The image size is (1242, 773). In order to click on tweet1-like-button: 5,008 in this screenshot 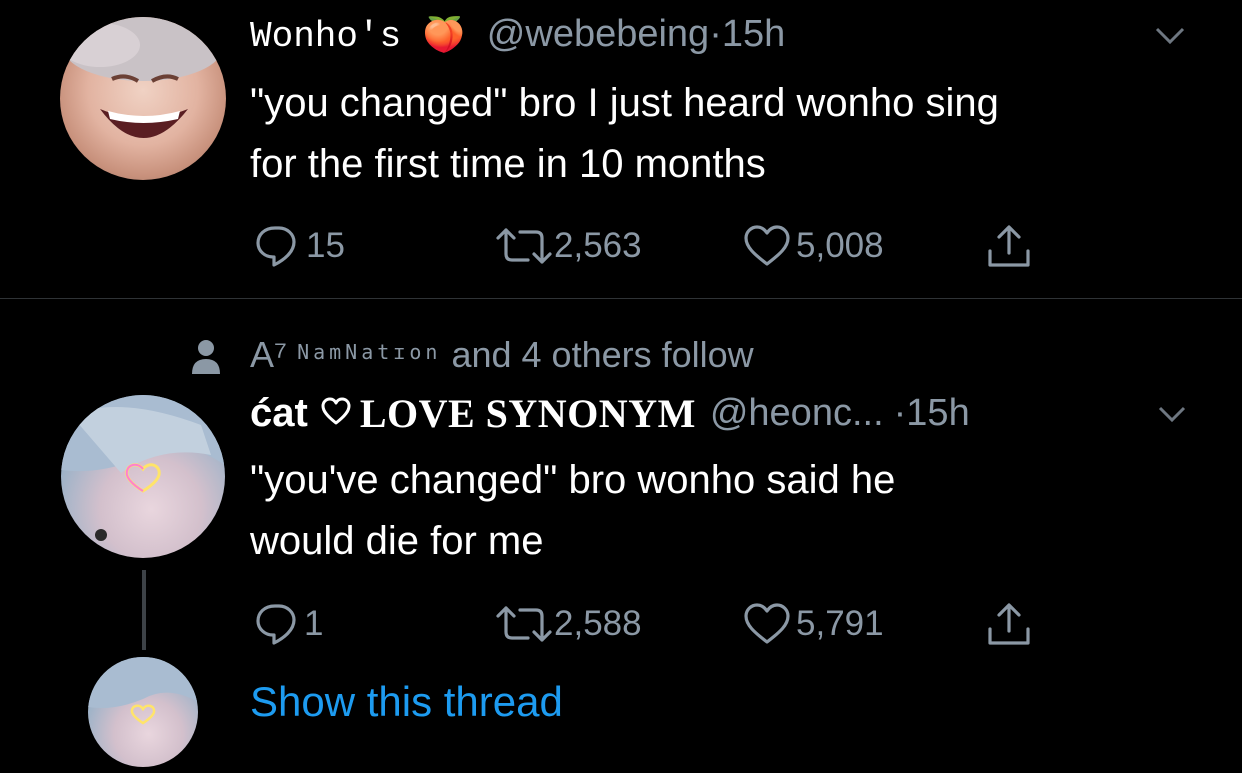, I will do `click(813, 246)`.